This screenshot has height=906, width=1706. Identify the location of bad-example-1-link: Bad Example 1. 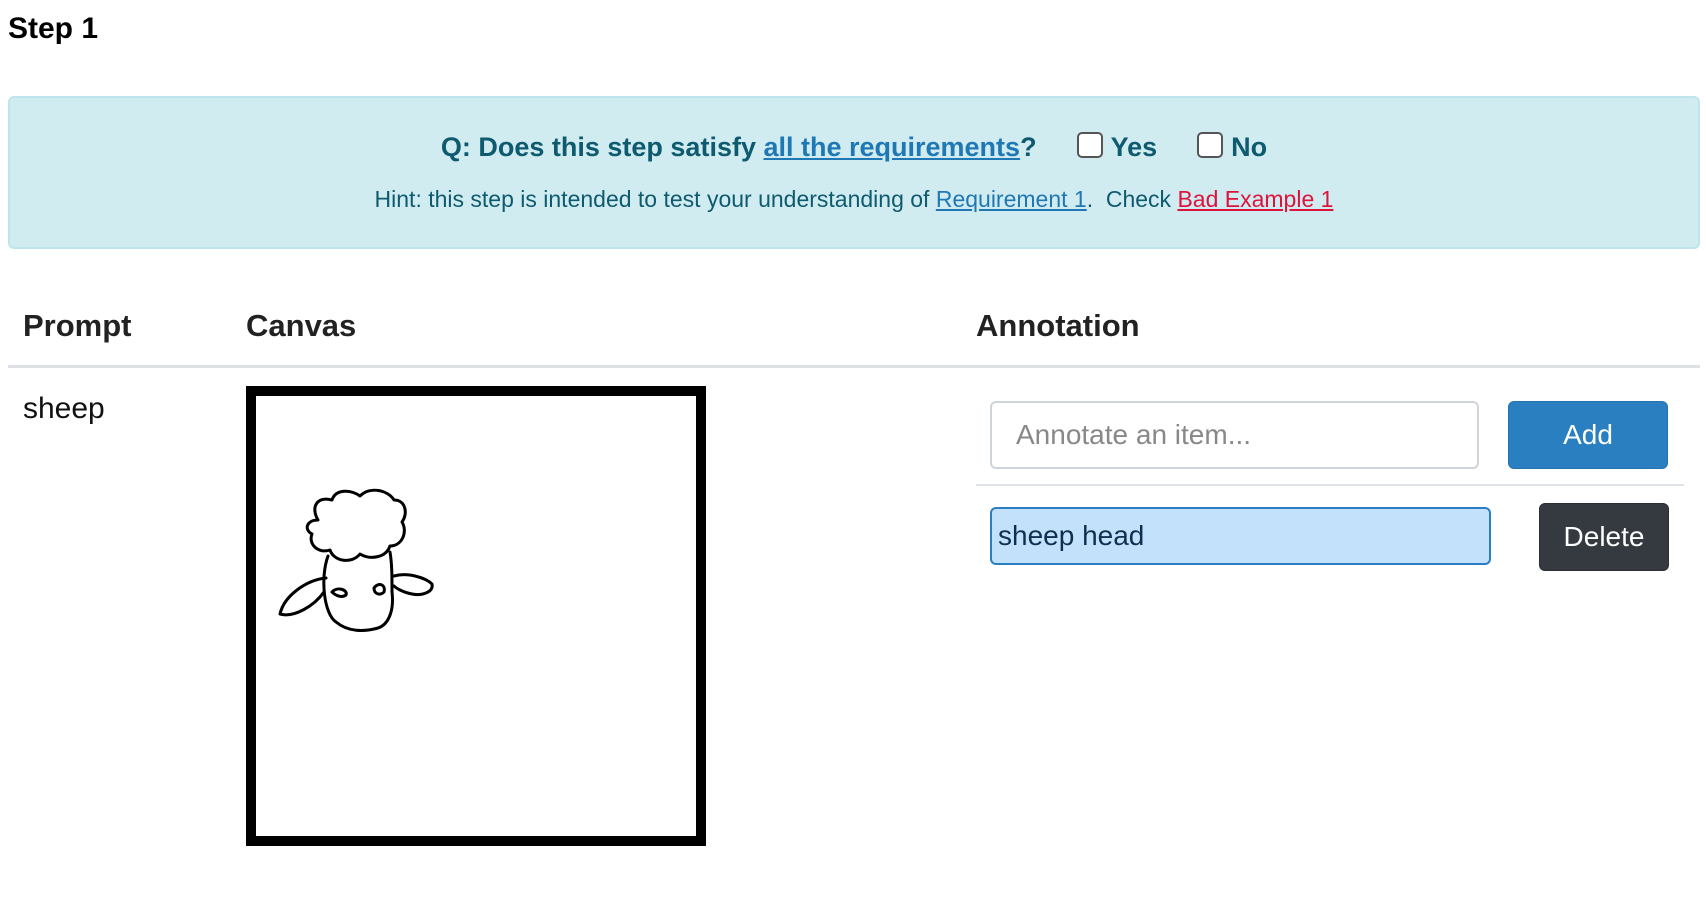
(1255, 199).